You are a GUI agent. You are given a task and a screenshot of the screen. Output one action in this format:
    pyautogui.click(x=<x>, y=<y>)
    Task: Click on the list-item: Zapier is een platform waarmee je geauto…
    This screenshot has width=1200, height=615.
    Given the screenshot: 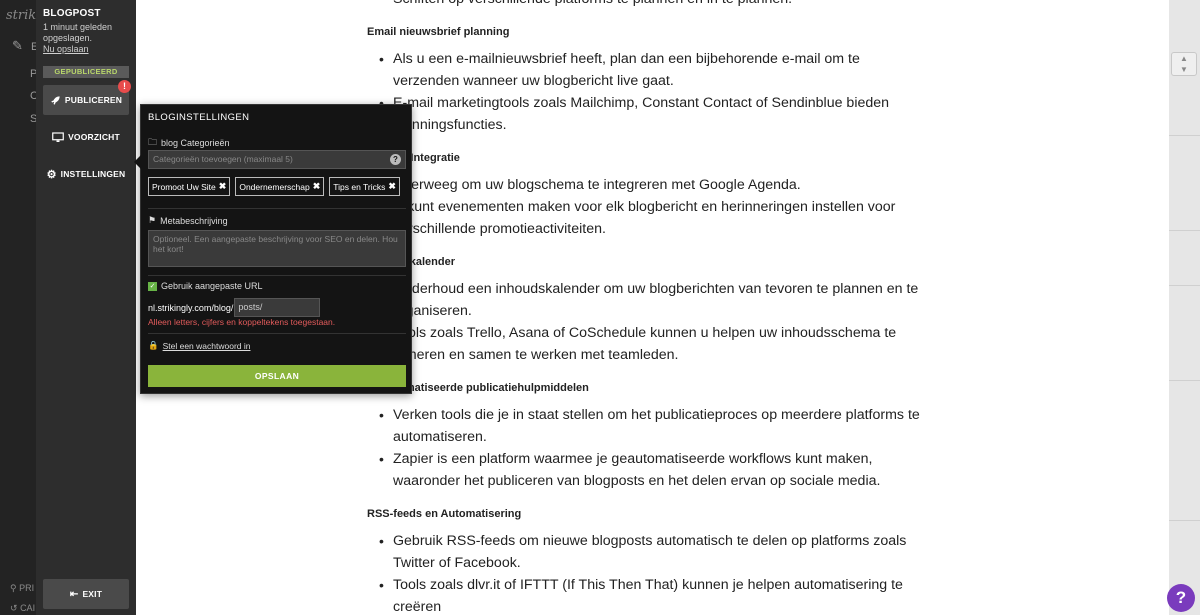 What is the action you would take?
    pyautogui.click(x=647, y=470)
    